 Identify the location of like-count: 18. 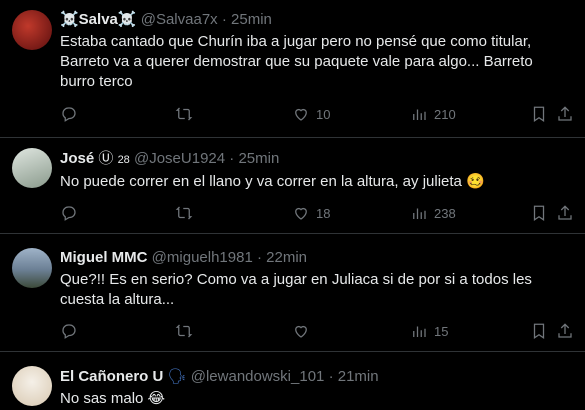
(323, 213).